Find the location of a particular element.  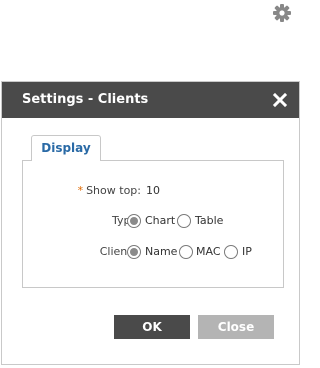

close-icon is located at coordinates (280, 100).